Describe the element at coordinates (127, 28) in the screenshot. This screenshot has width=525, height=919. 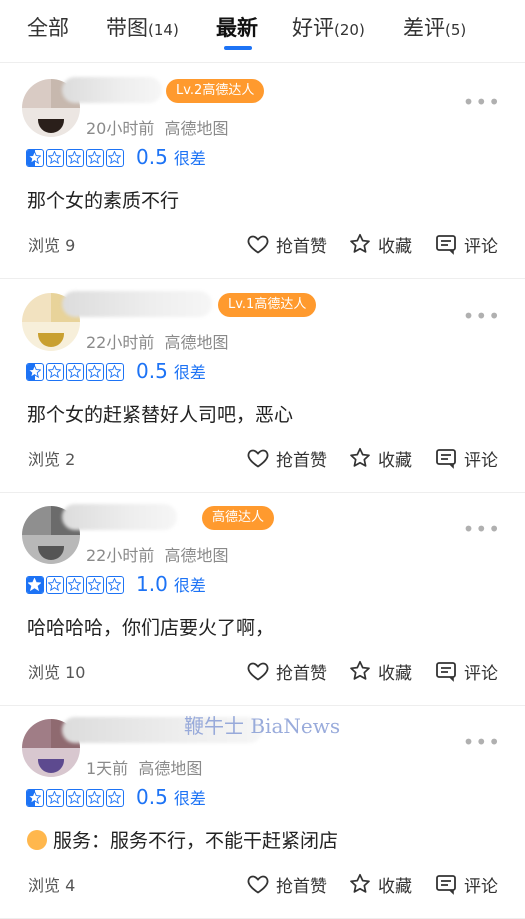
I see `tab-label: 带图` at that location.